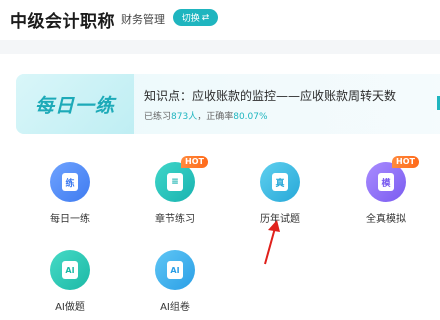 This screenshot has height=320, width=440. I want to click on daily-practice-glyph: 练, so click(70, 182).